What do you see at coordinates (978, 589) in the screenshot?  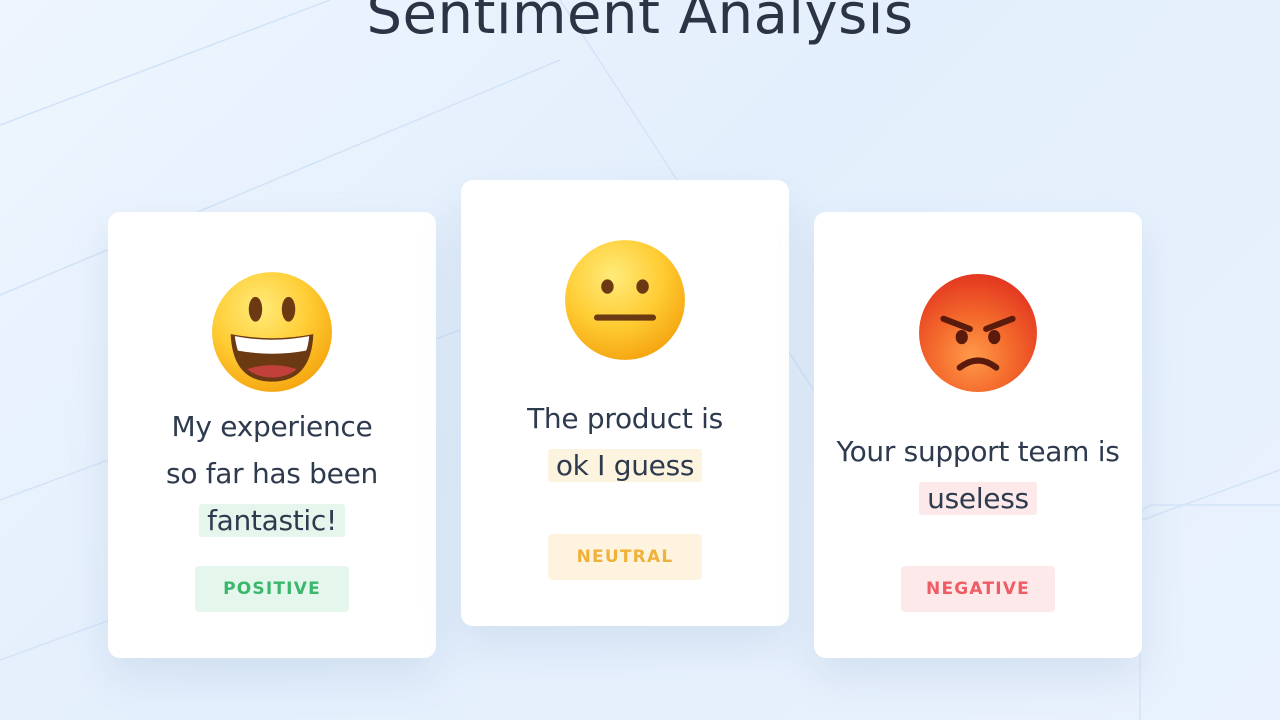 I see `negative-badge: NEGATIVE` at bounding box center [978, 589].